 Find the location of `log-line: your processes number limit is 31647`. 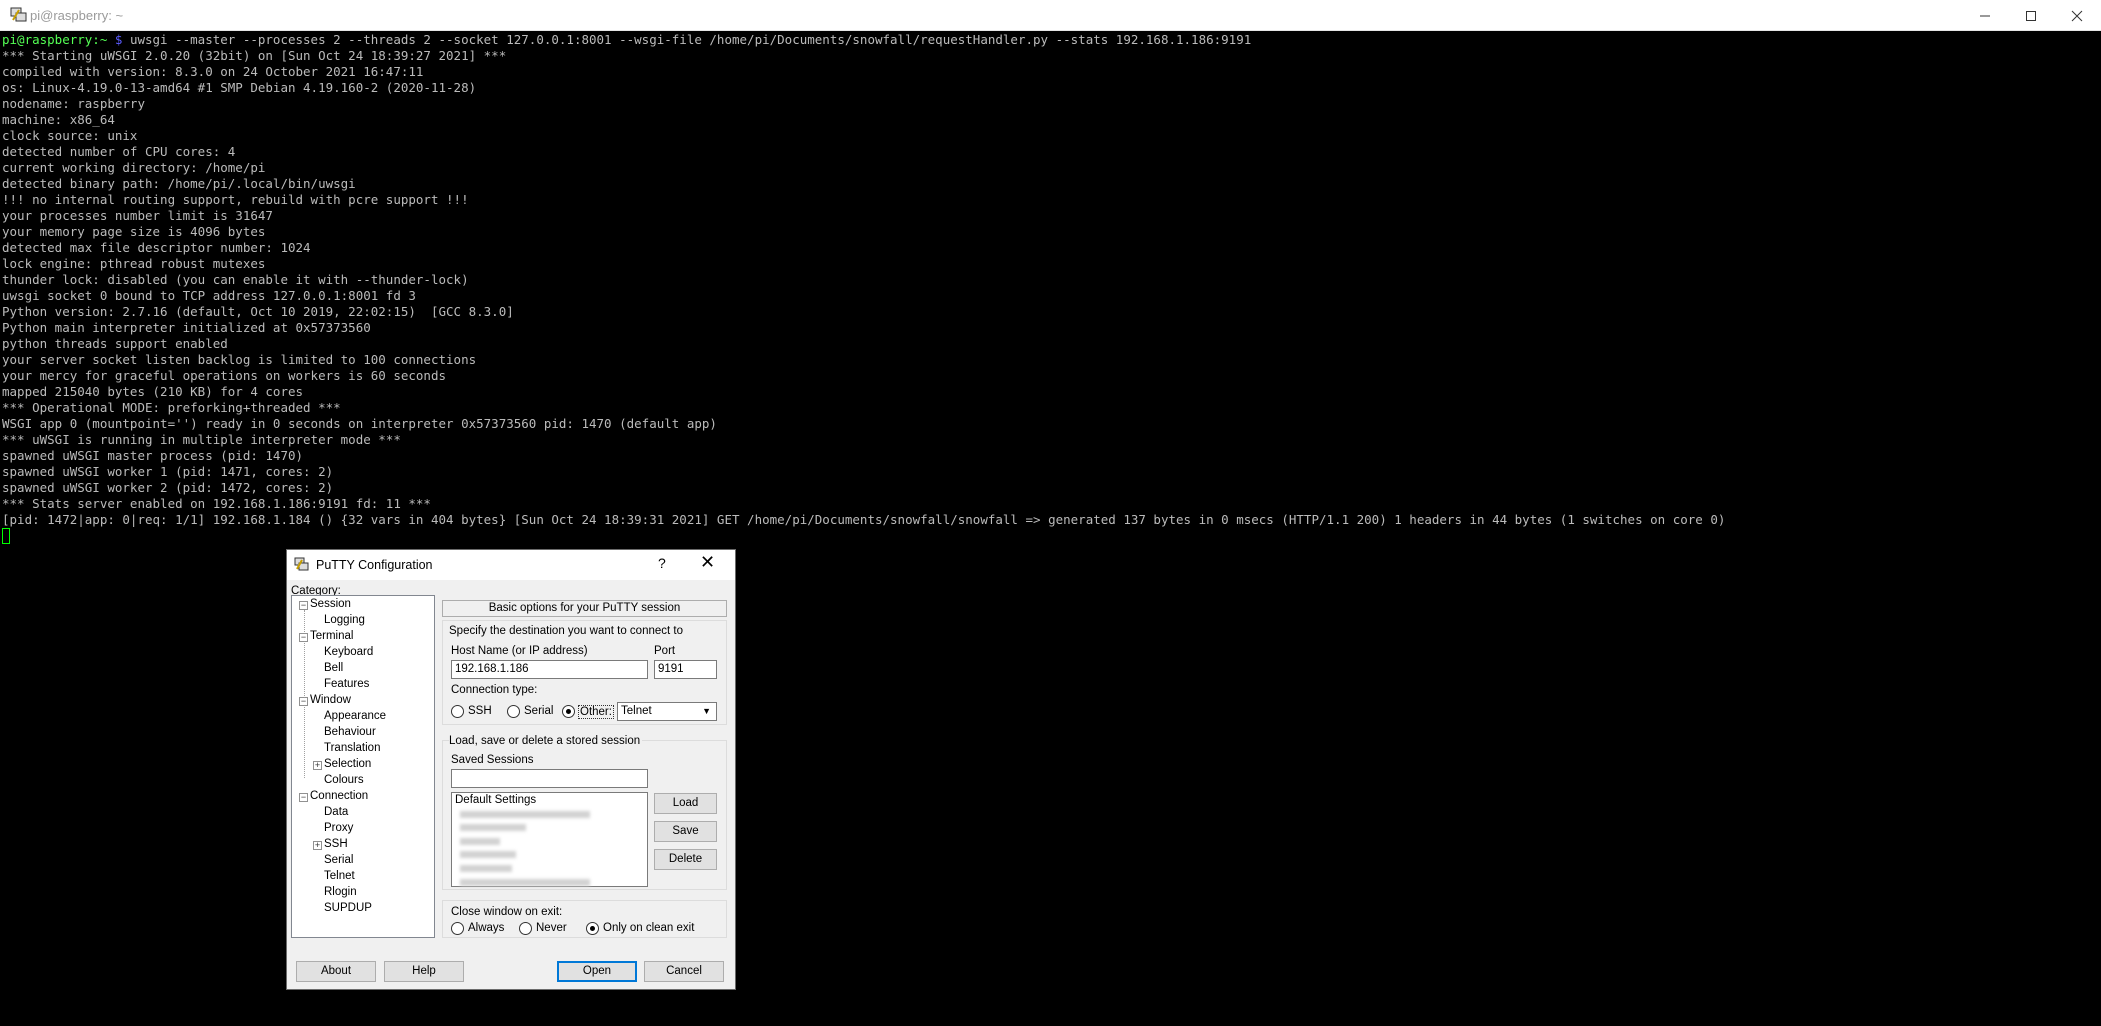

log-line: your processes number limit is 31647 is located at coordinates (137, 215).